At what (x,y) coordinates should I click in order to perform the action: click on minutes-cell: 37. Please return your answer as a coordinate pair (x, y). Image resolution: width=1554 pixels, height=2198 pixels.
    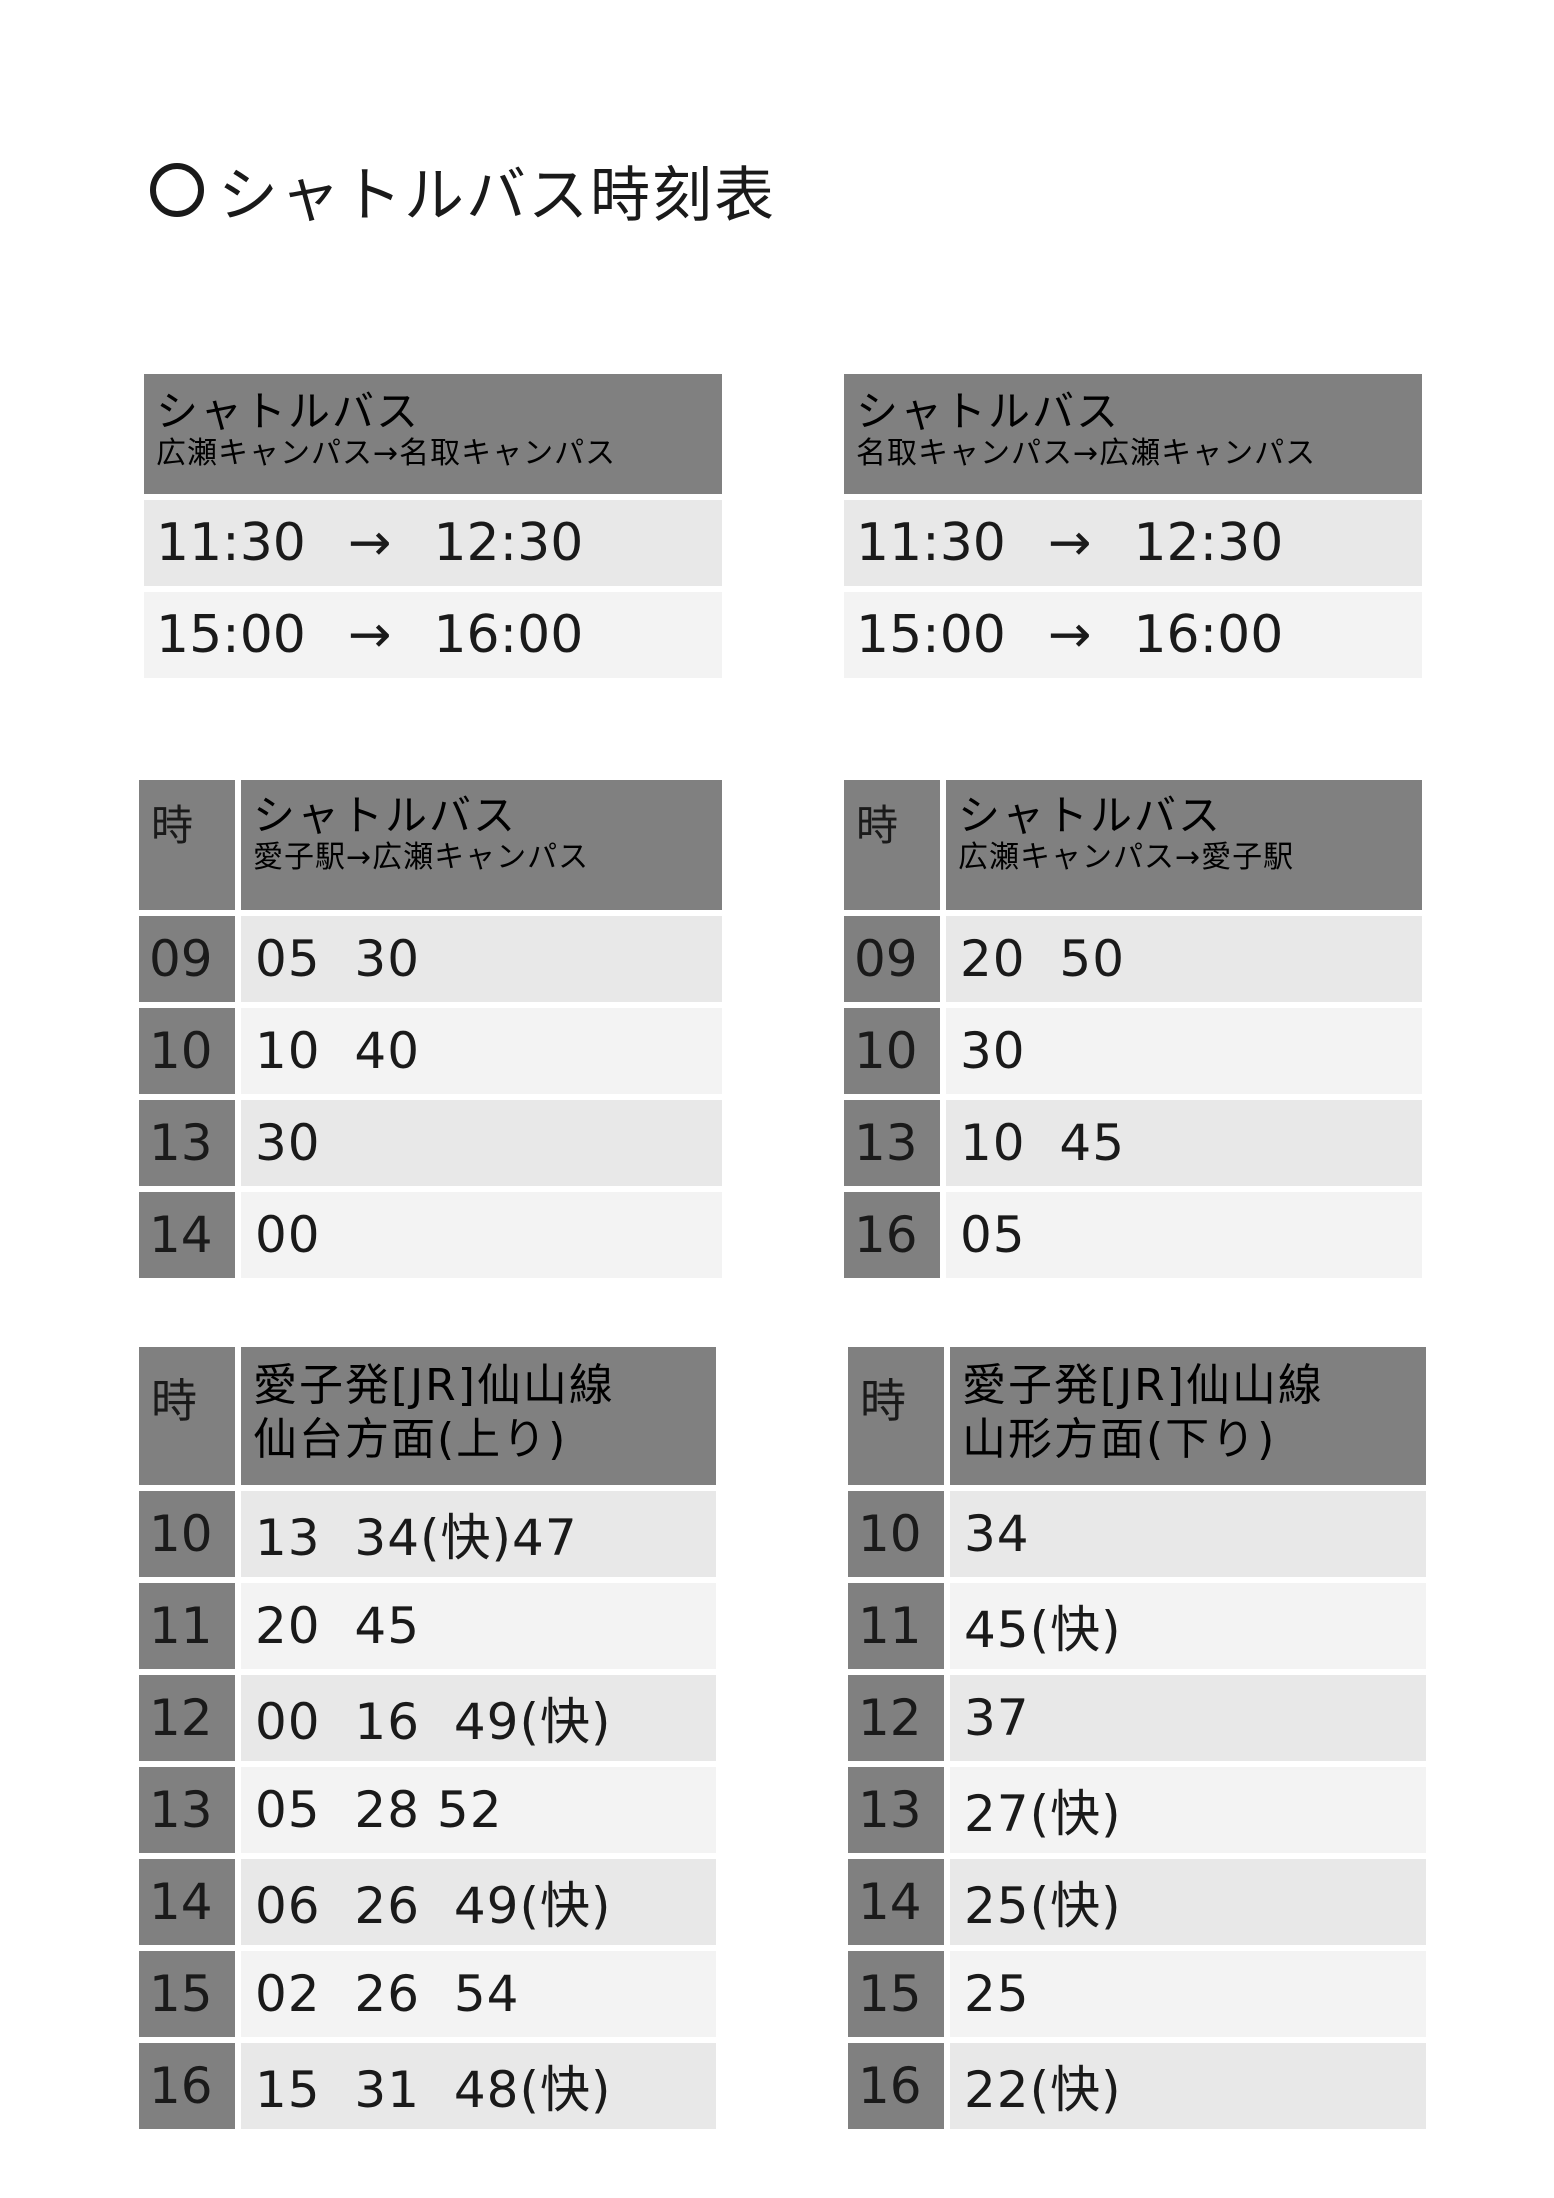
    Looking at the image, I should click on (1188, 1718).